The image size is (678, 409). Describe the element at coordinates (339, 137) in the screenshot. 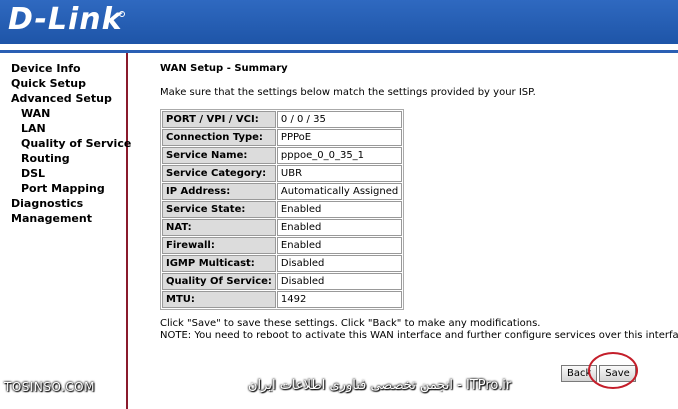

I see `row-value: PPPoE` at that location.